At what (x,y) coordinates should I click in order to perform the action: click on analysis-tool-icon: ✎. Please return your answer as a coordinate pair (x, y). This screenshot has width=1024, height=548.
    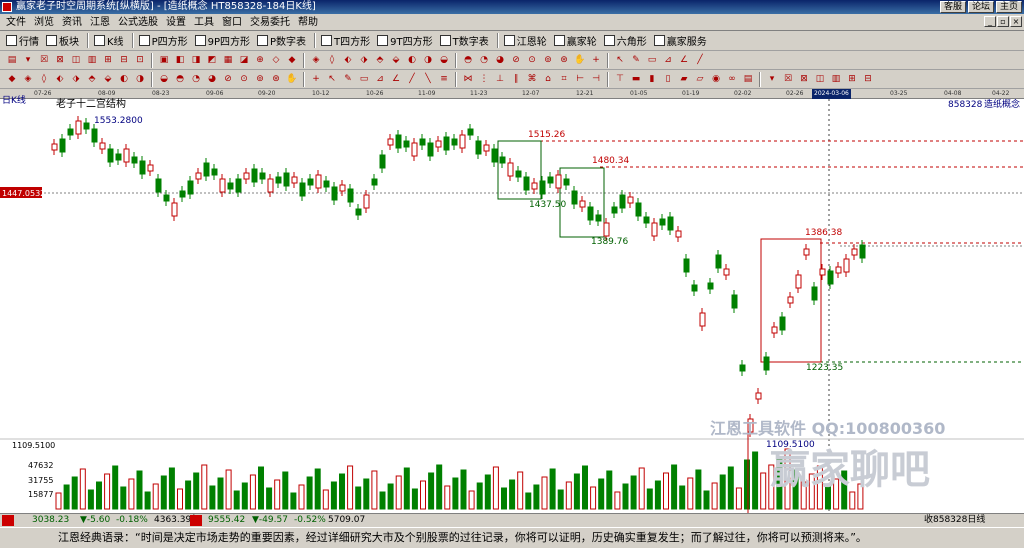
    Looking at the image, I should click on (348, 79).